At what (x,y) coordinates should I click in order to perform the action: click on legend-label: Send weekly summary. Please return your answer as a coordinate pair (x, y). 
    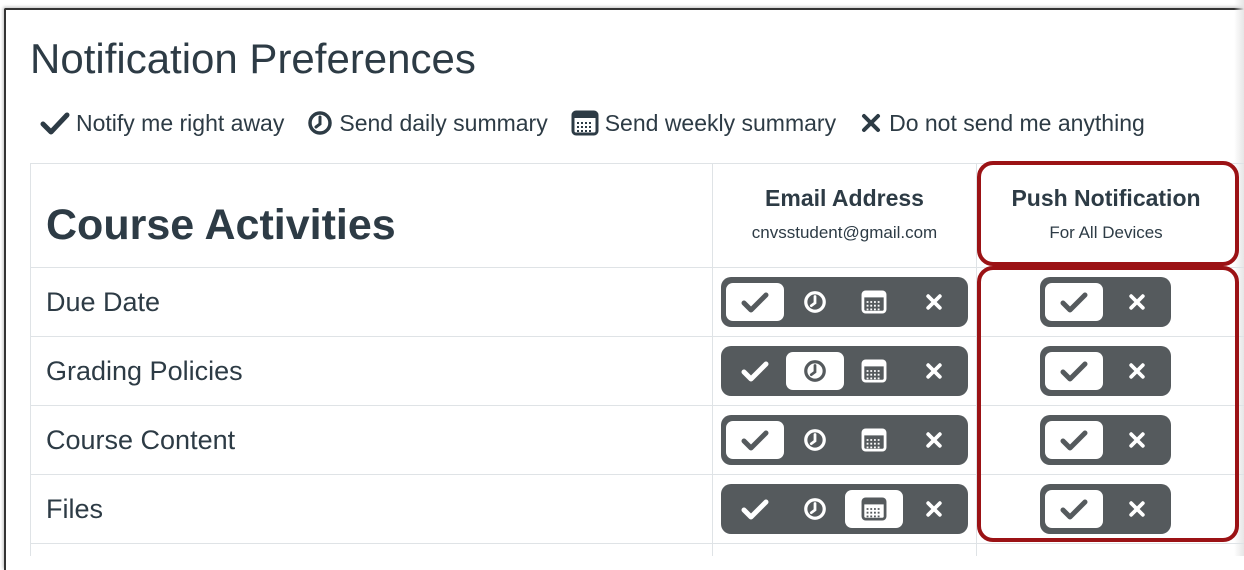
    Looking at the image, I should click on (720, 122).